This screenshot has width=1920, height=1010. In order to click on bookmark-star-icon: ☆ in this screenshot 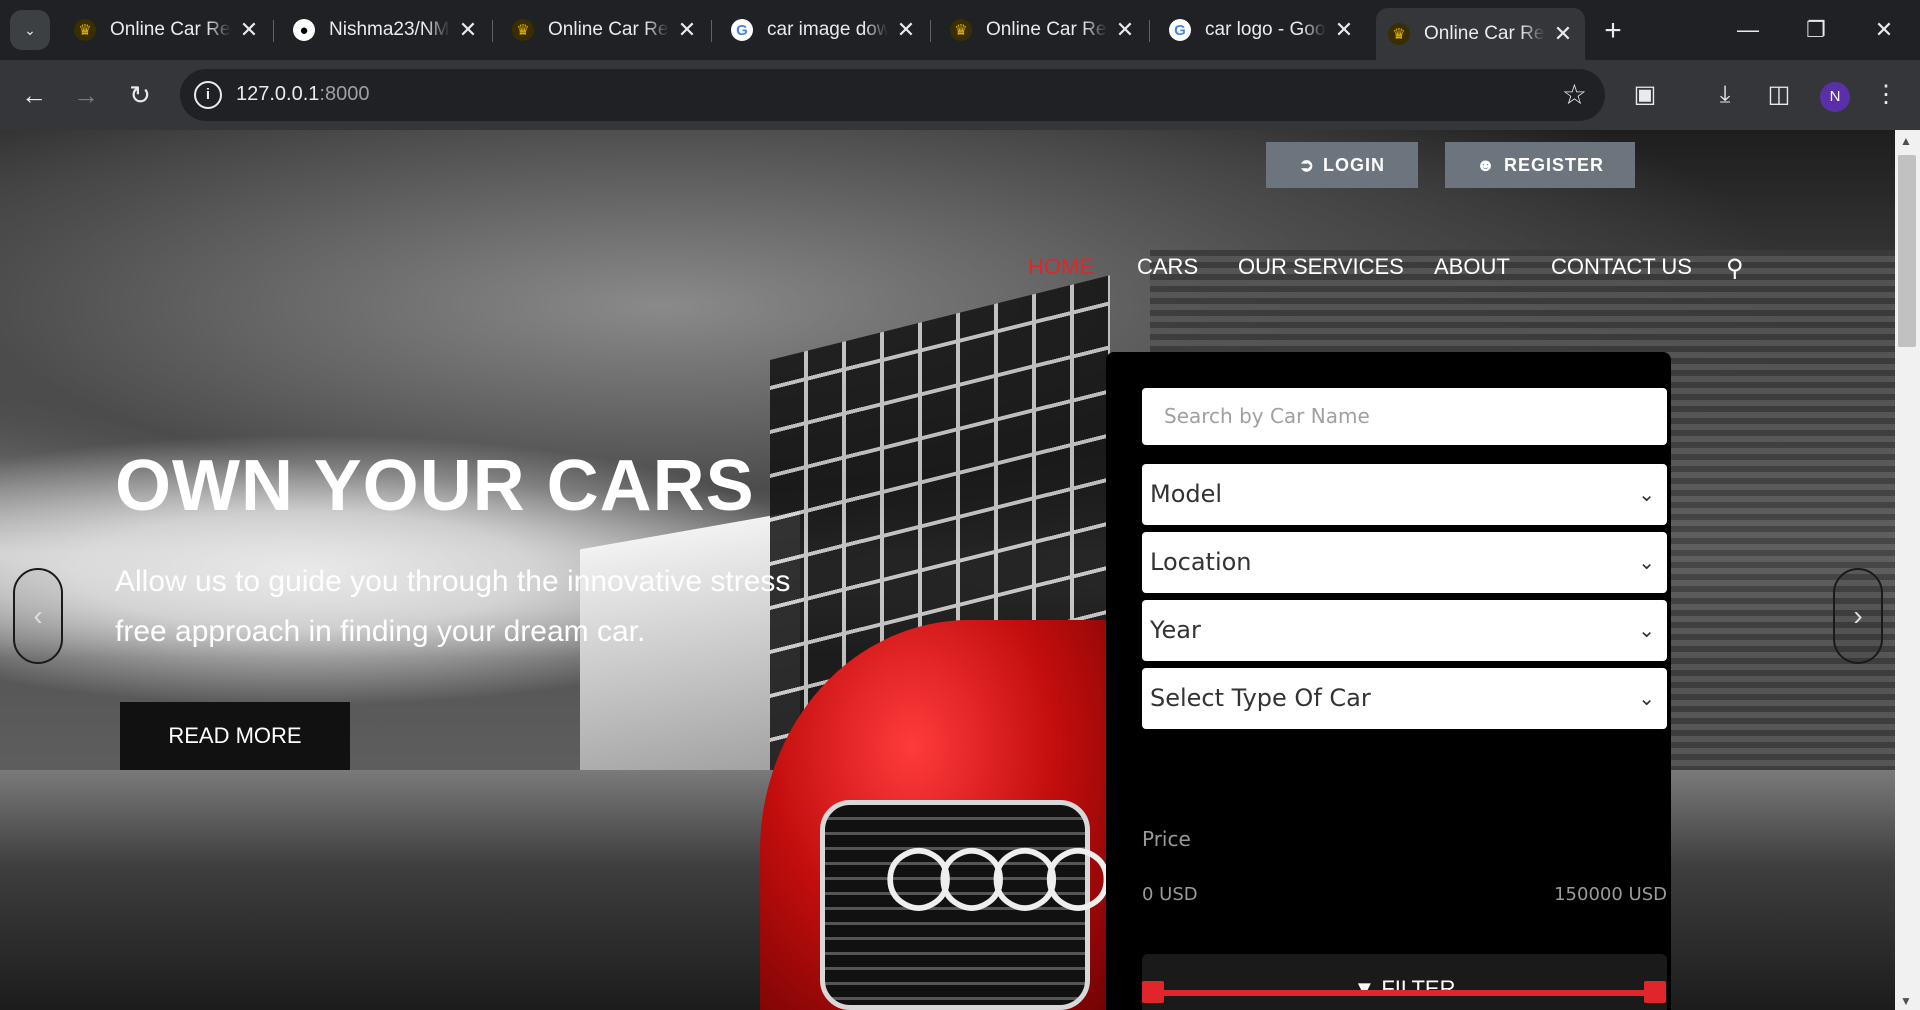, I will do `click(1574, 94)`.